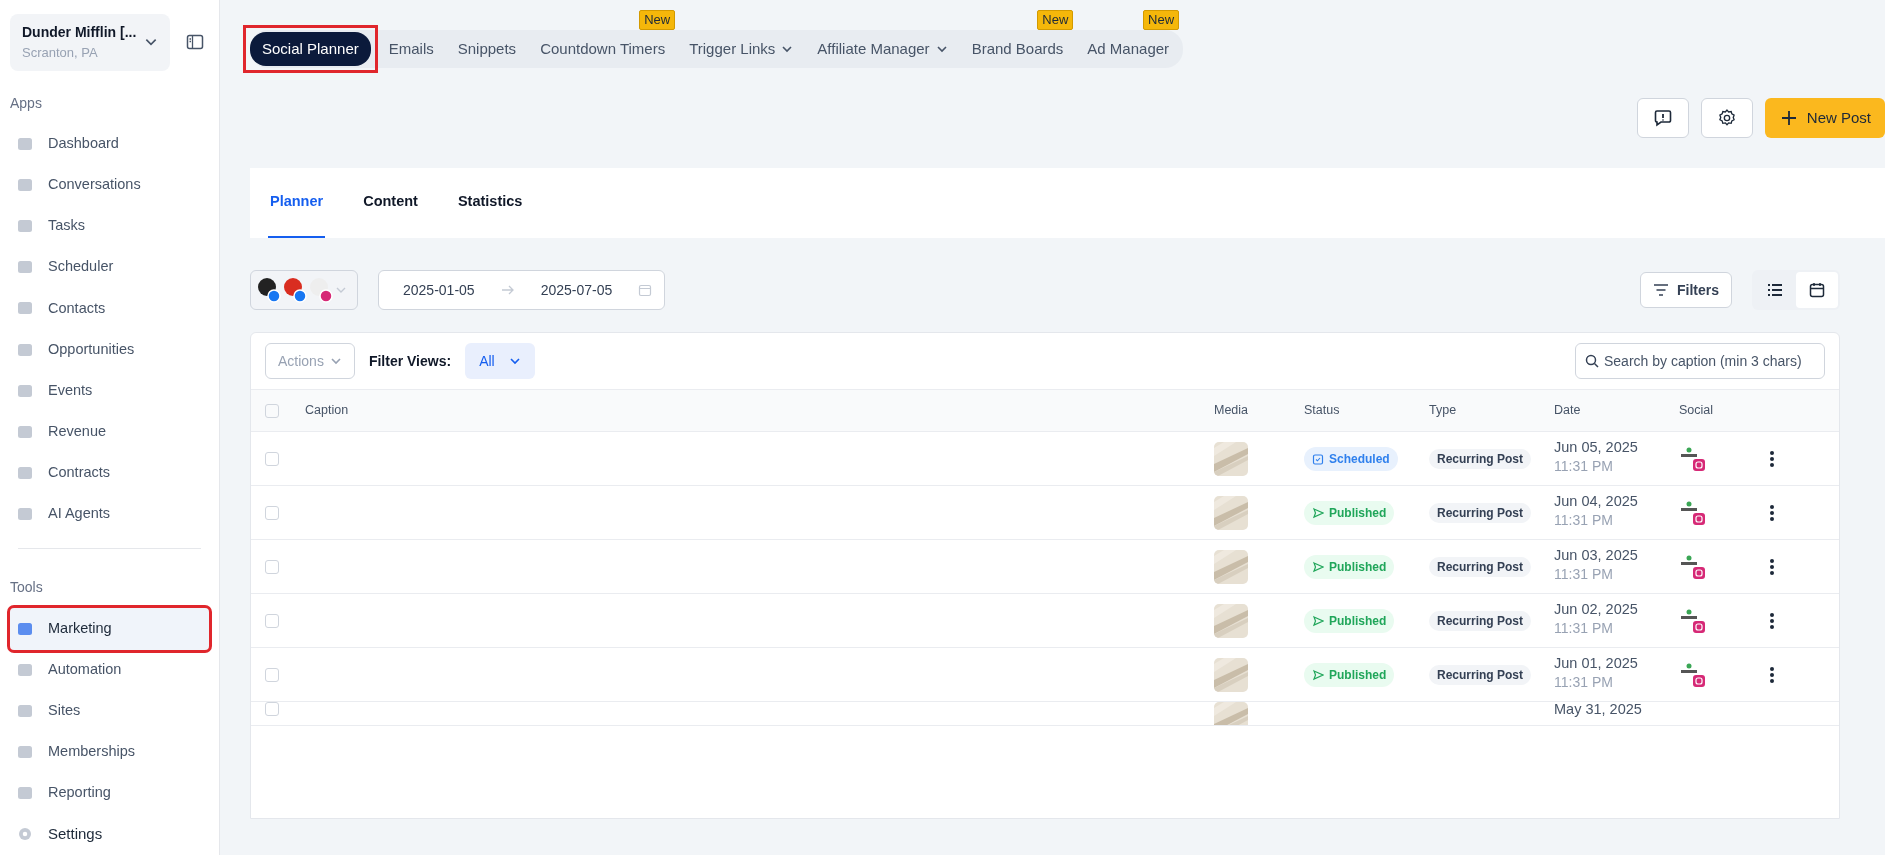  Describe the element at coordinates (310, 49) in the screenshot. I see `nav-tab: Social Planner` at that location.